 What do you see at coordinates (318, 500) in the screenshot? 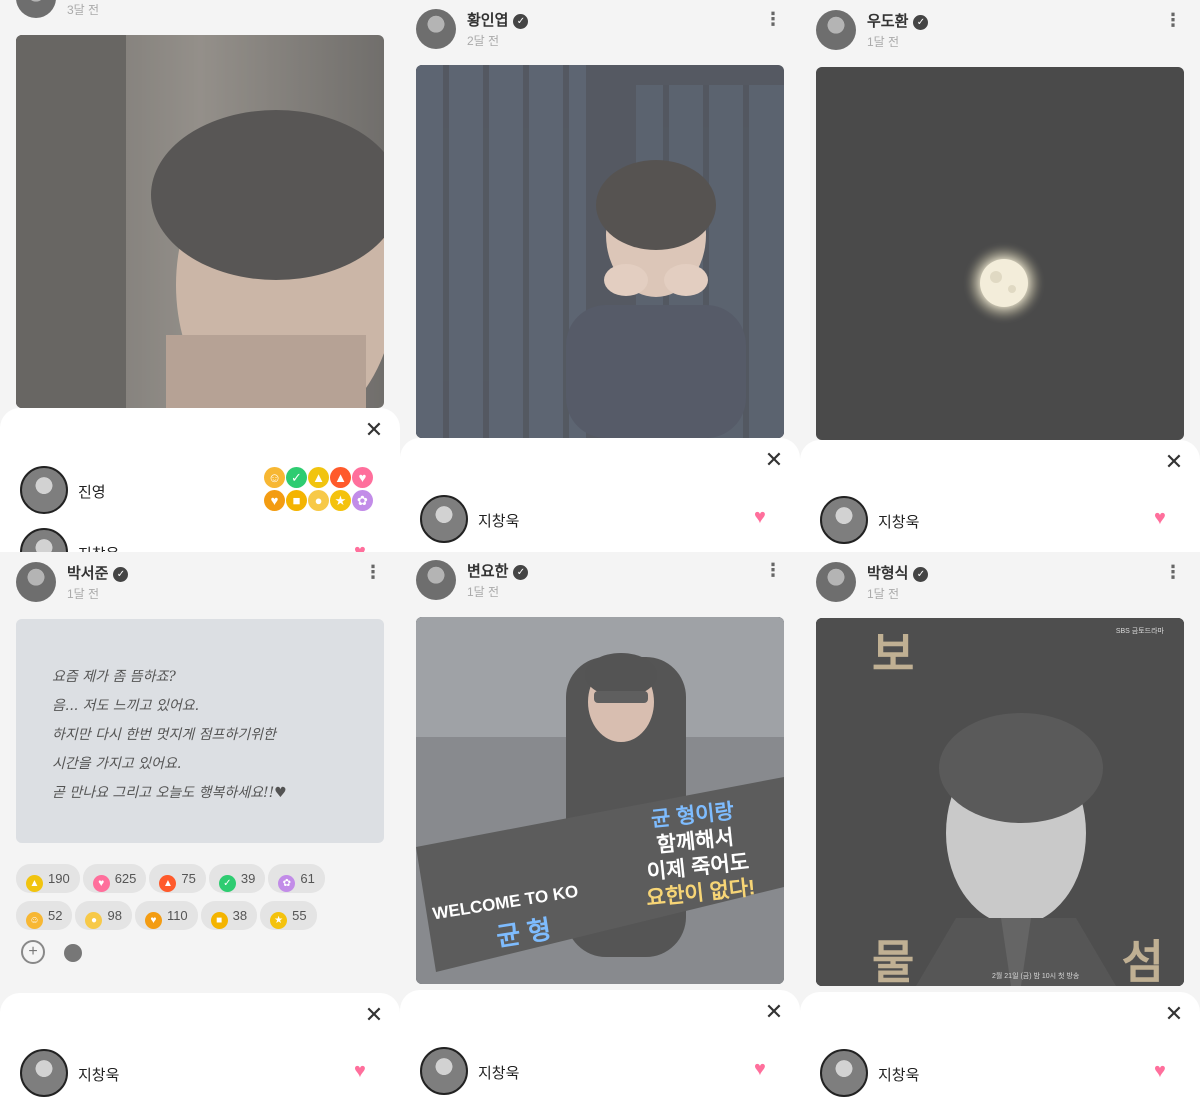
I see `pleading-icon: ●` at bounding box center [318, 500].